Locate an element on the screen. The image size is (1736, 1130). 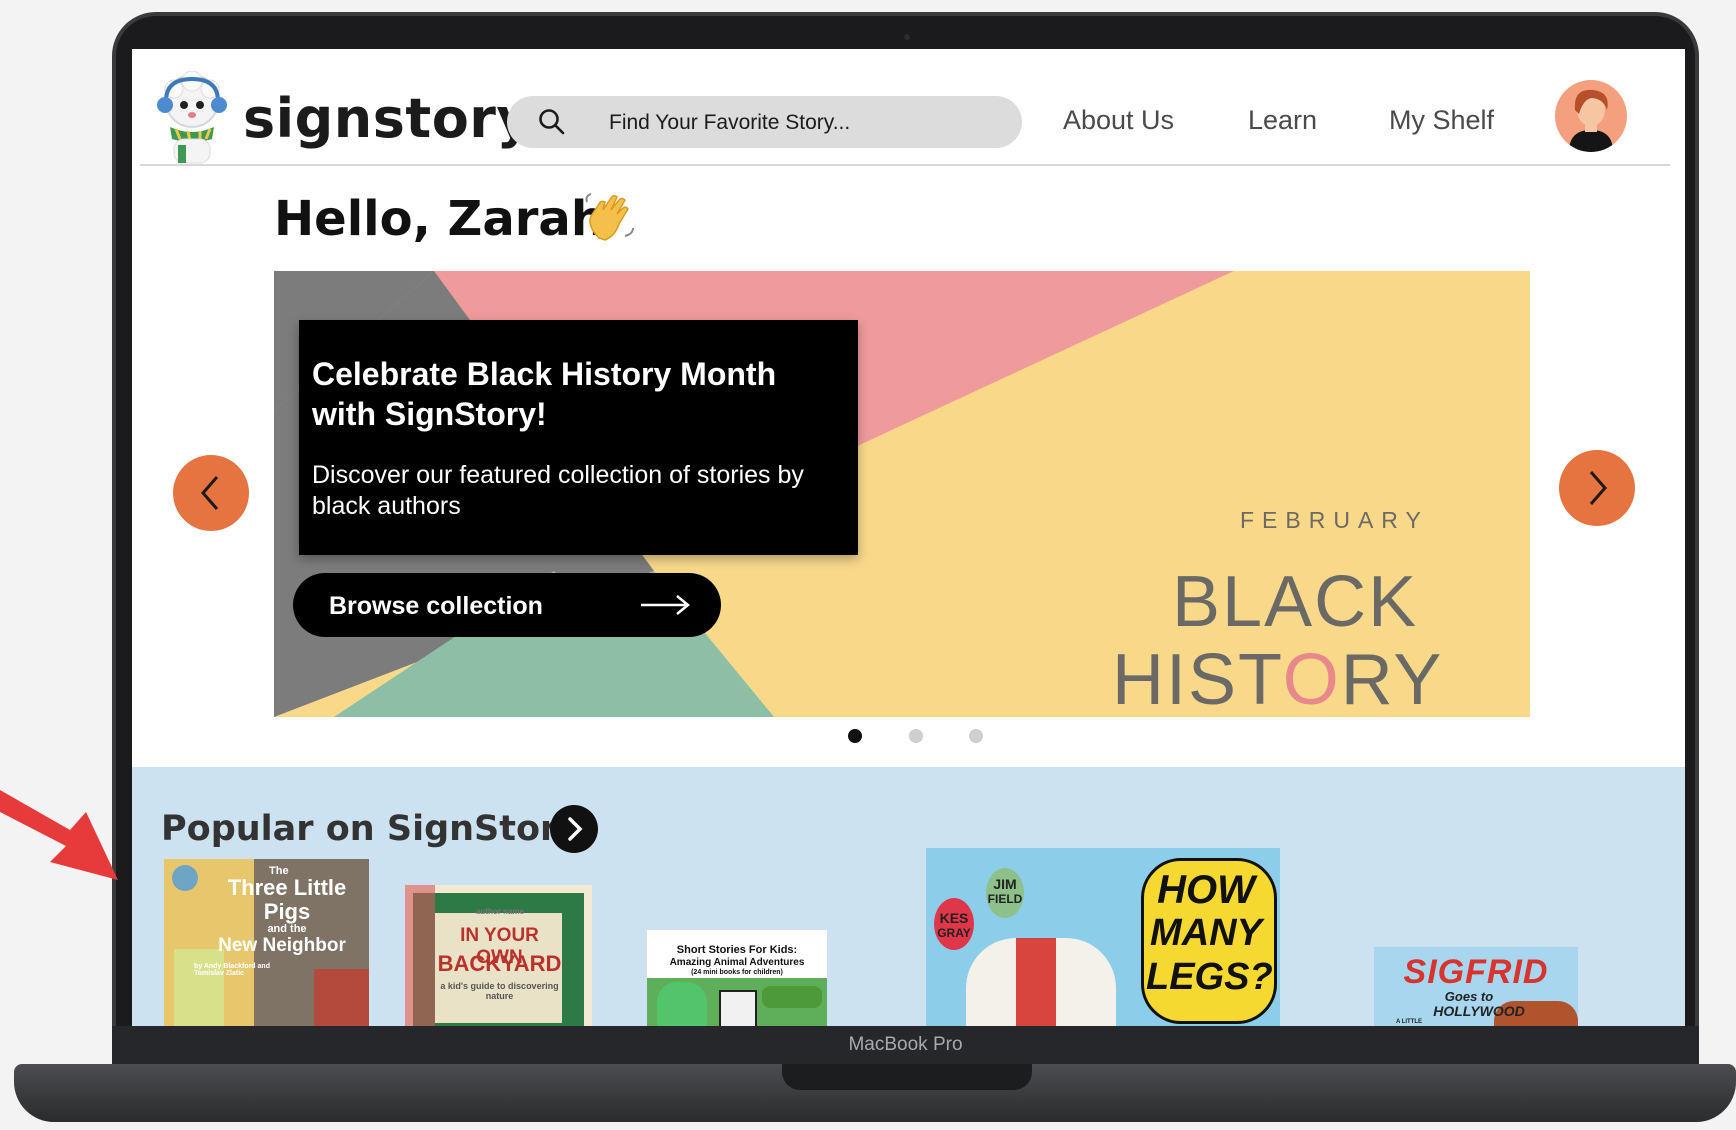
red-pointer-arrow-icon is located at coordinates (59, 835).